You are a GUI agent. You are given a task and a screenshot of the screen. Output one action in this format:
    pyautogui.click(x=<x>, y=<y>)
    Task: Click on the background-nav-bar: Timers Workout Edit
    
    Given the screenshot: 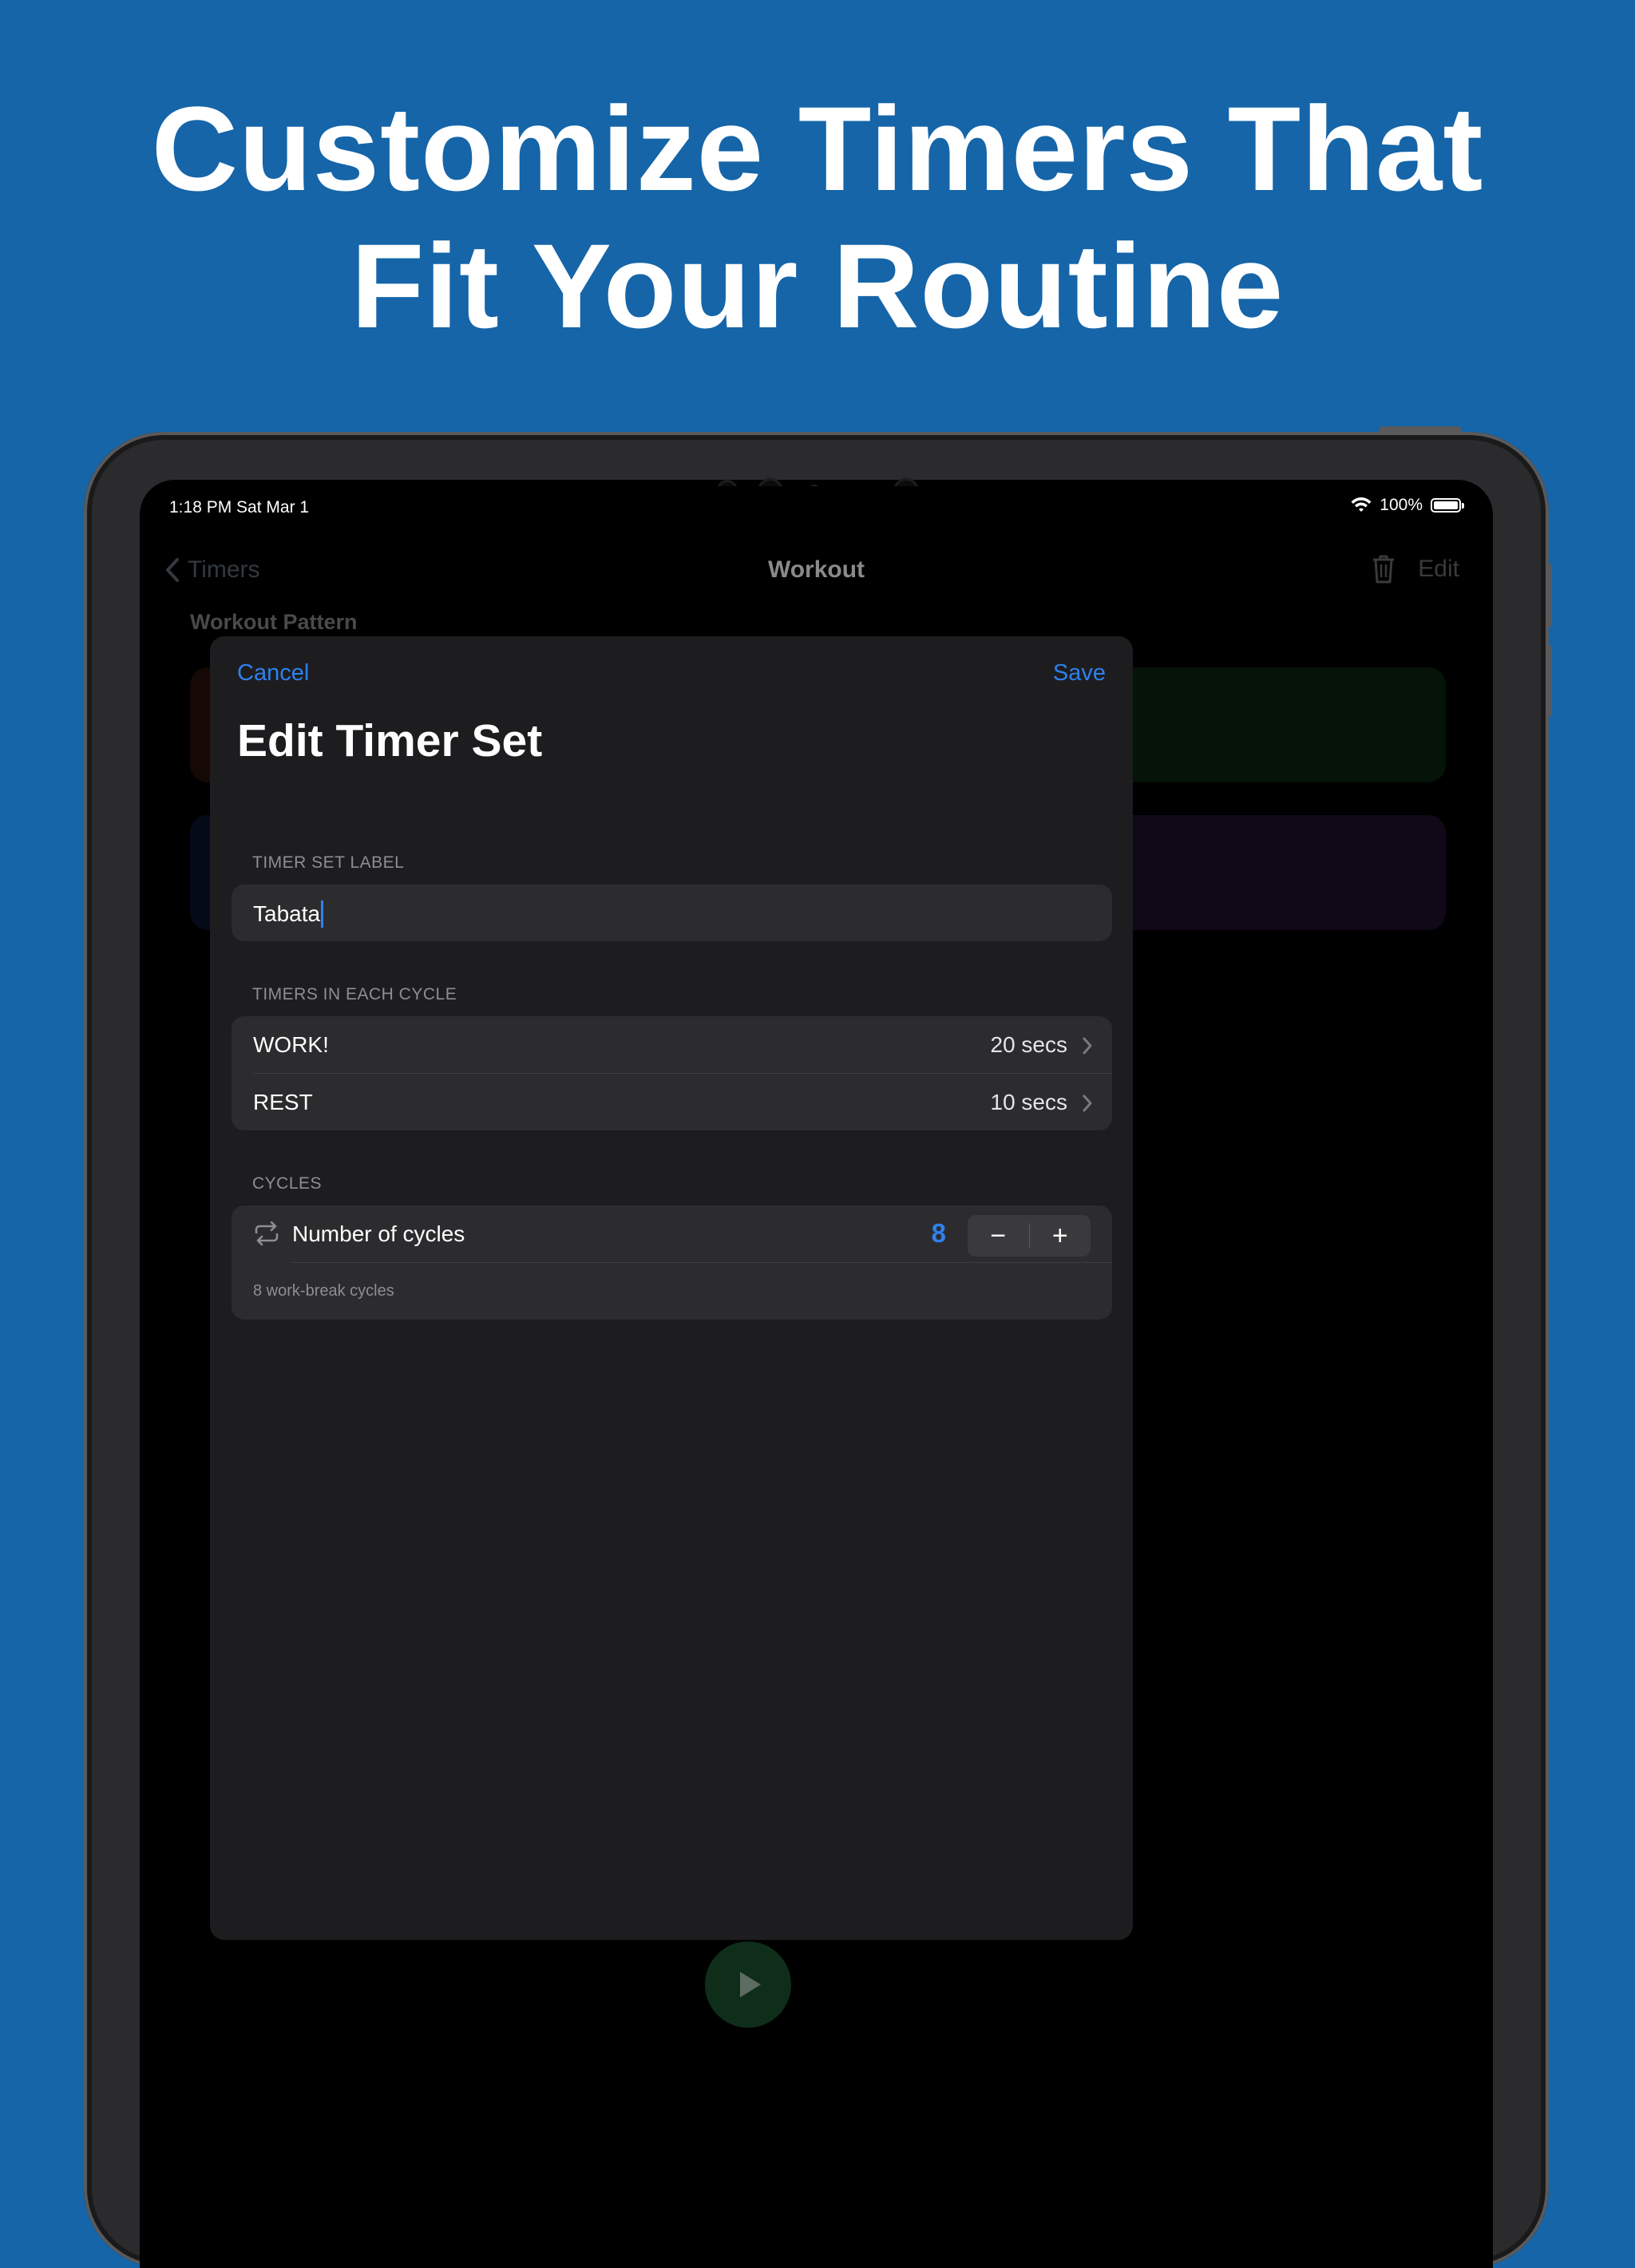 What is the action you would take?
    pyautogui.click(x=816, y=566)
    